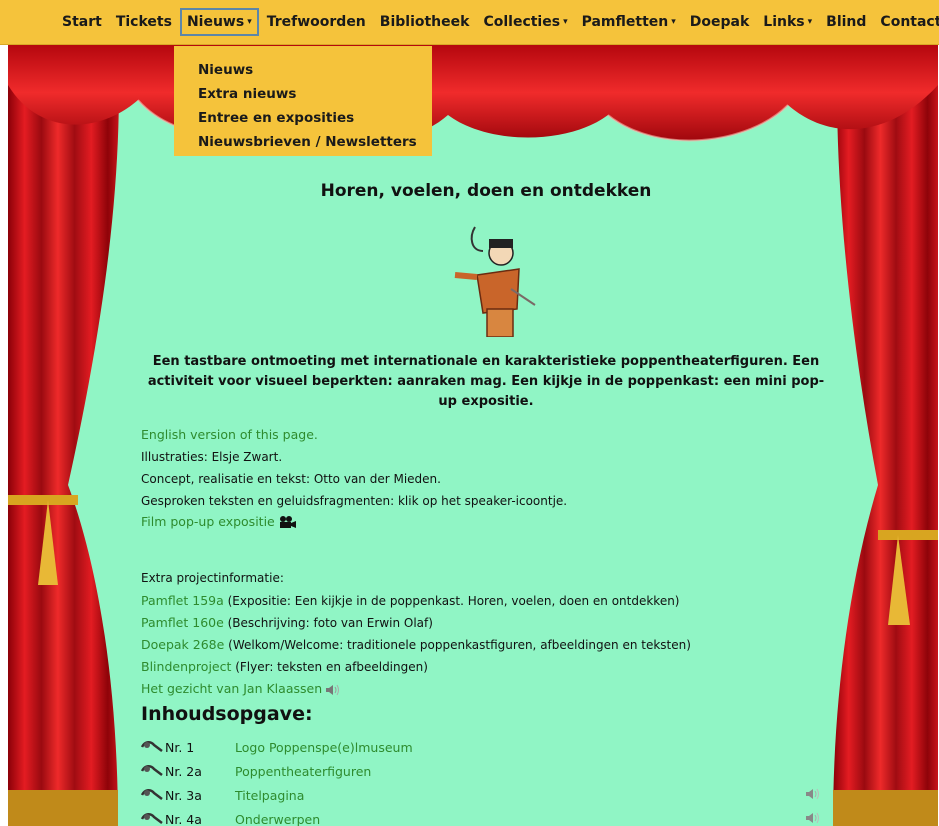 The width and height of the screenshot is (939, 826). What do you see at coordinates (425, 22) in the screenshot?
I see `nav-bibliotheek: Bibliotheek` at bounding box center [425, 22].